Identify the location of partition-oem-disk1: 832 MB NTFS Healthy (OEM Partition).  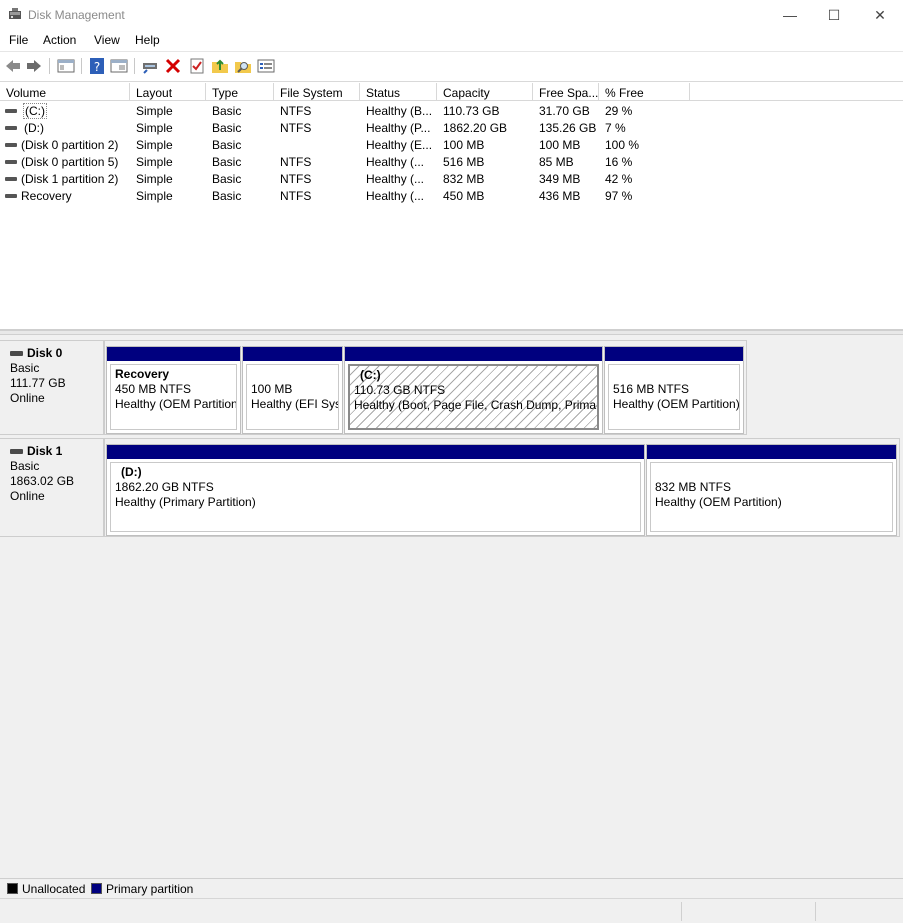
(771, 490).